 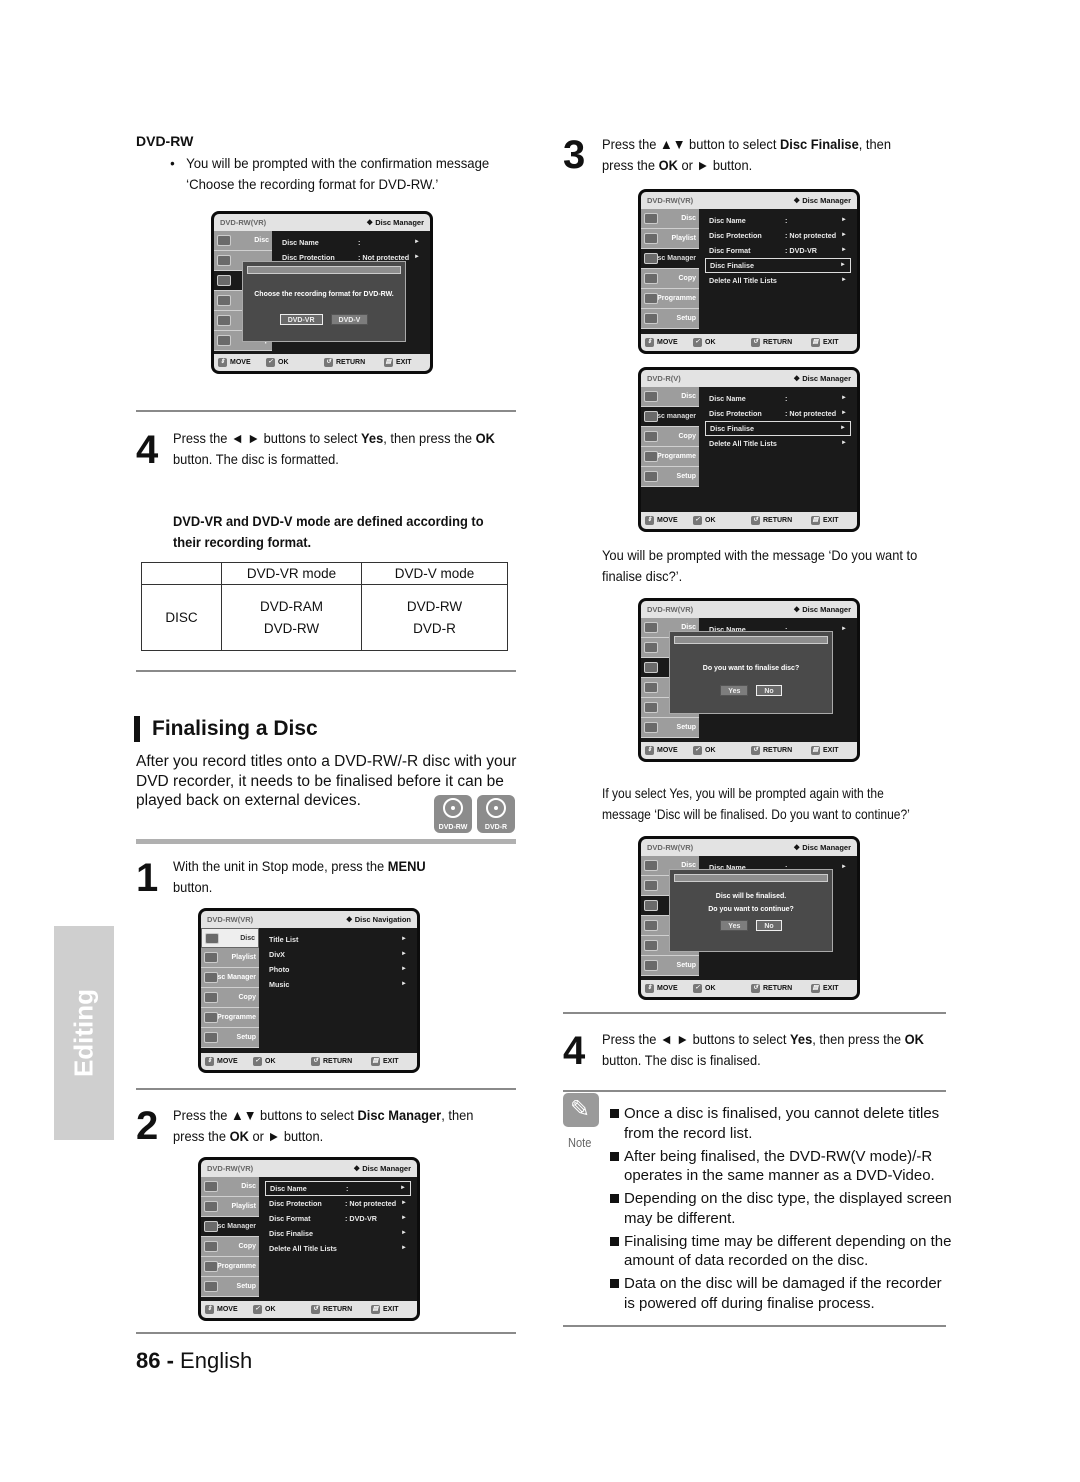 I want to click on finalise-dialog: Do you want to finalise disc? Yes No, so click(x=751, y=672).